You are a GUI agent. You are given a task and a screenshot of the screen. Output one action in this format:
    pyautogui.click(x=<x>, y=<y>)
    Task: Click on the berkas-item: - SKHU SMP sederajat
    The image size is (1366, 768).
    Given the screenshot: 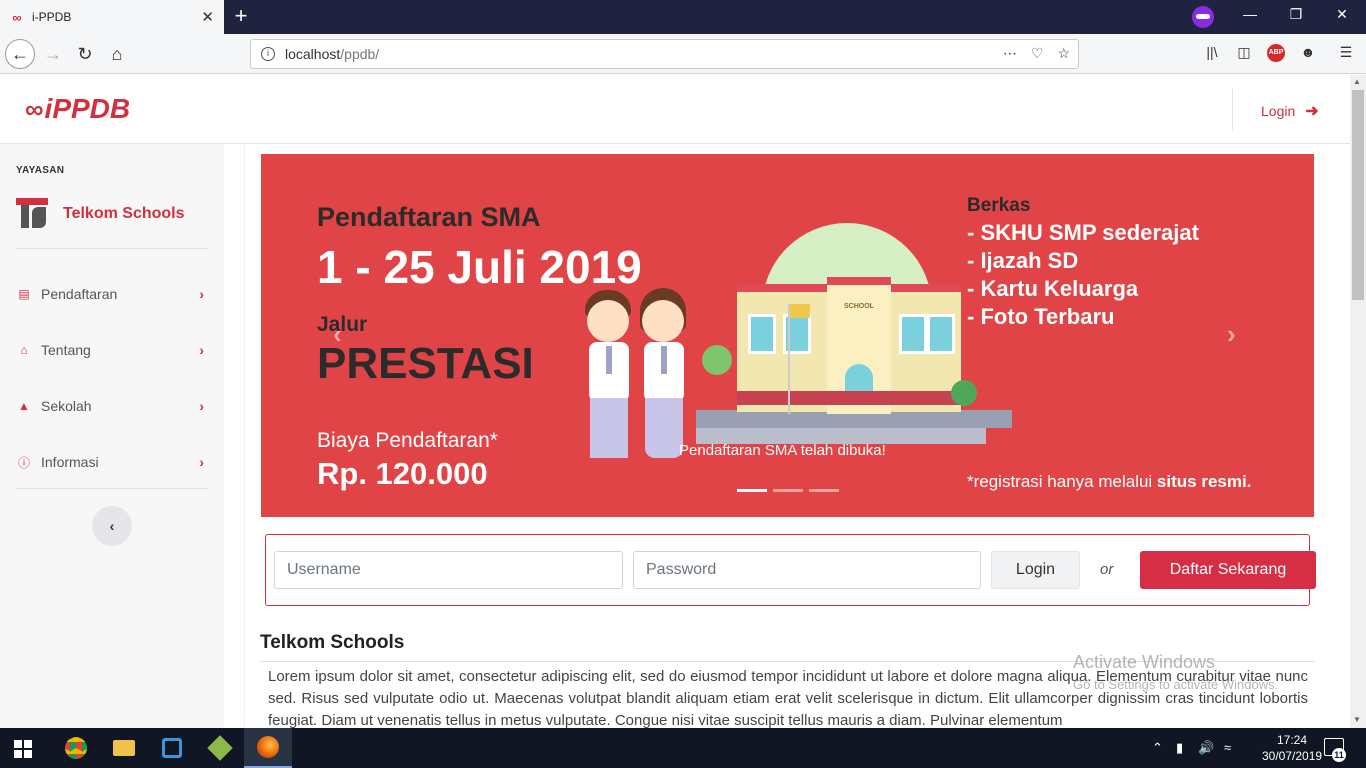 What is the action you would take?
    pyautogui.click(x=1083, y=232)
    